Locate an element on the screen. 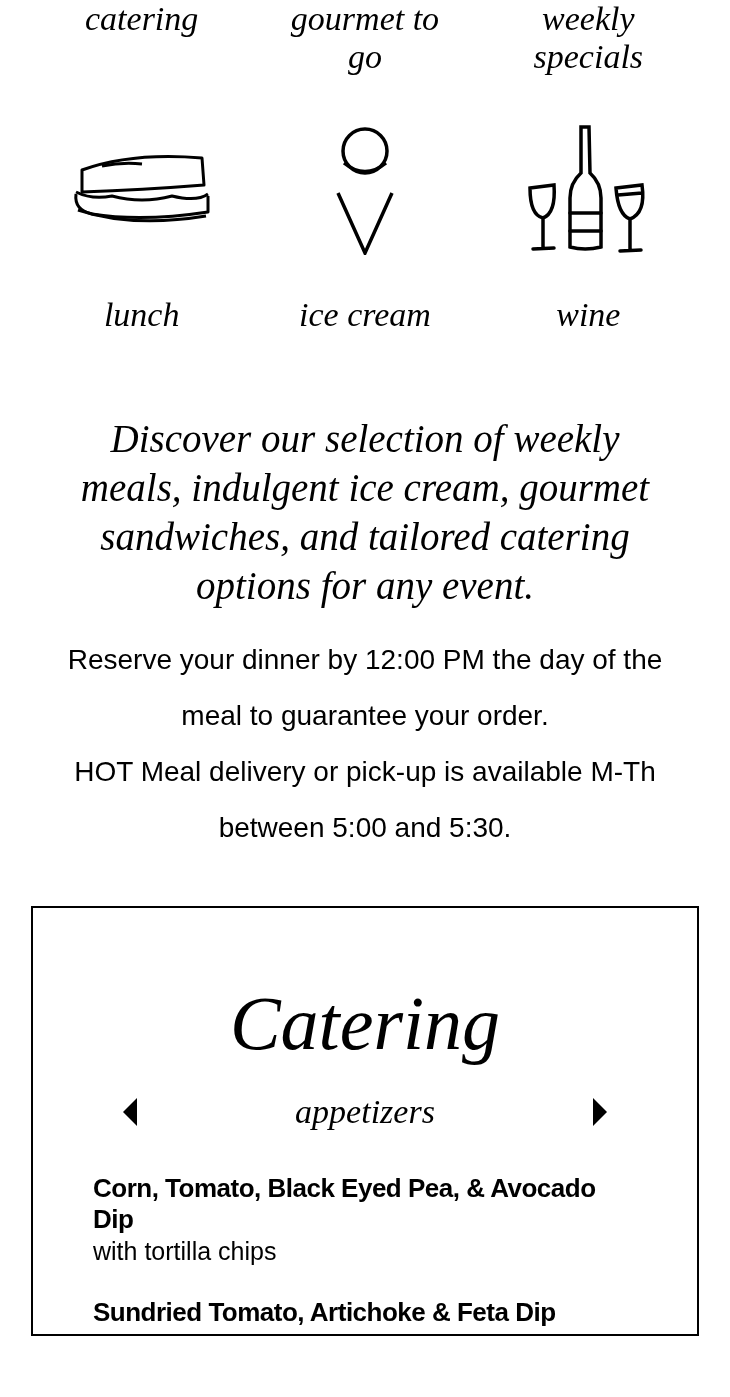 This screenshot has width=730, height=1397. notice-text: HOT Meal delivery or pick-up is available M-Th between 5:00 and 5:30. is located at coordinates (365, 800).